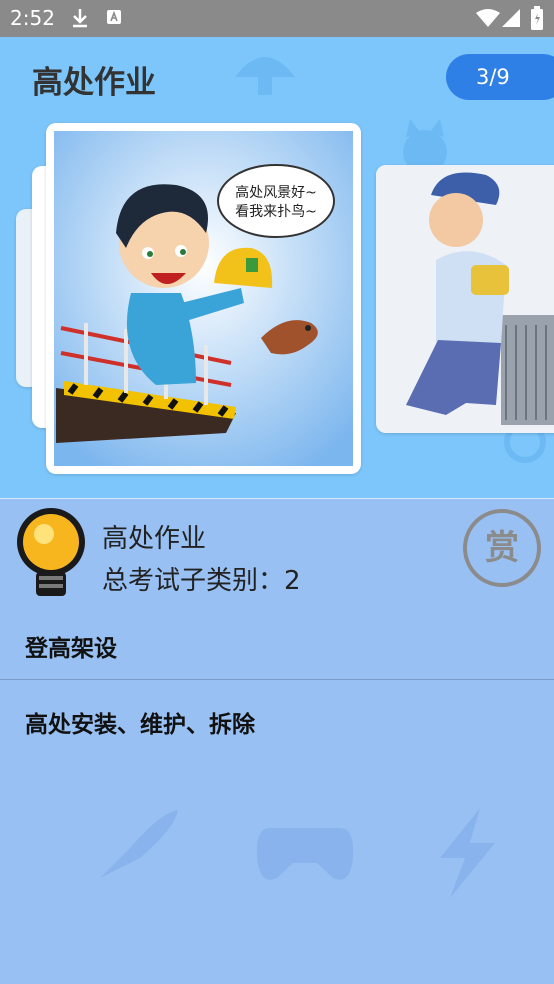  Describe the element at coordinates (465, 855) in the screenshot. I see `lightning-deco-icon` at that location.